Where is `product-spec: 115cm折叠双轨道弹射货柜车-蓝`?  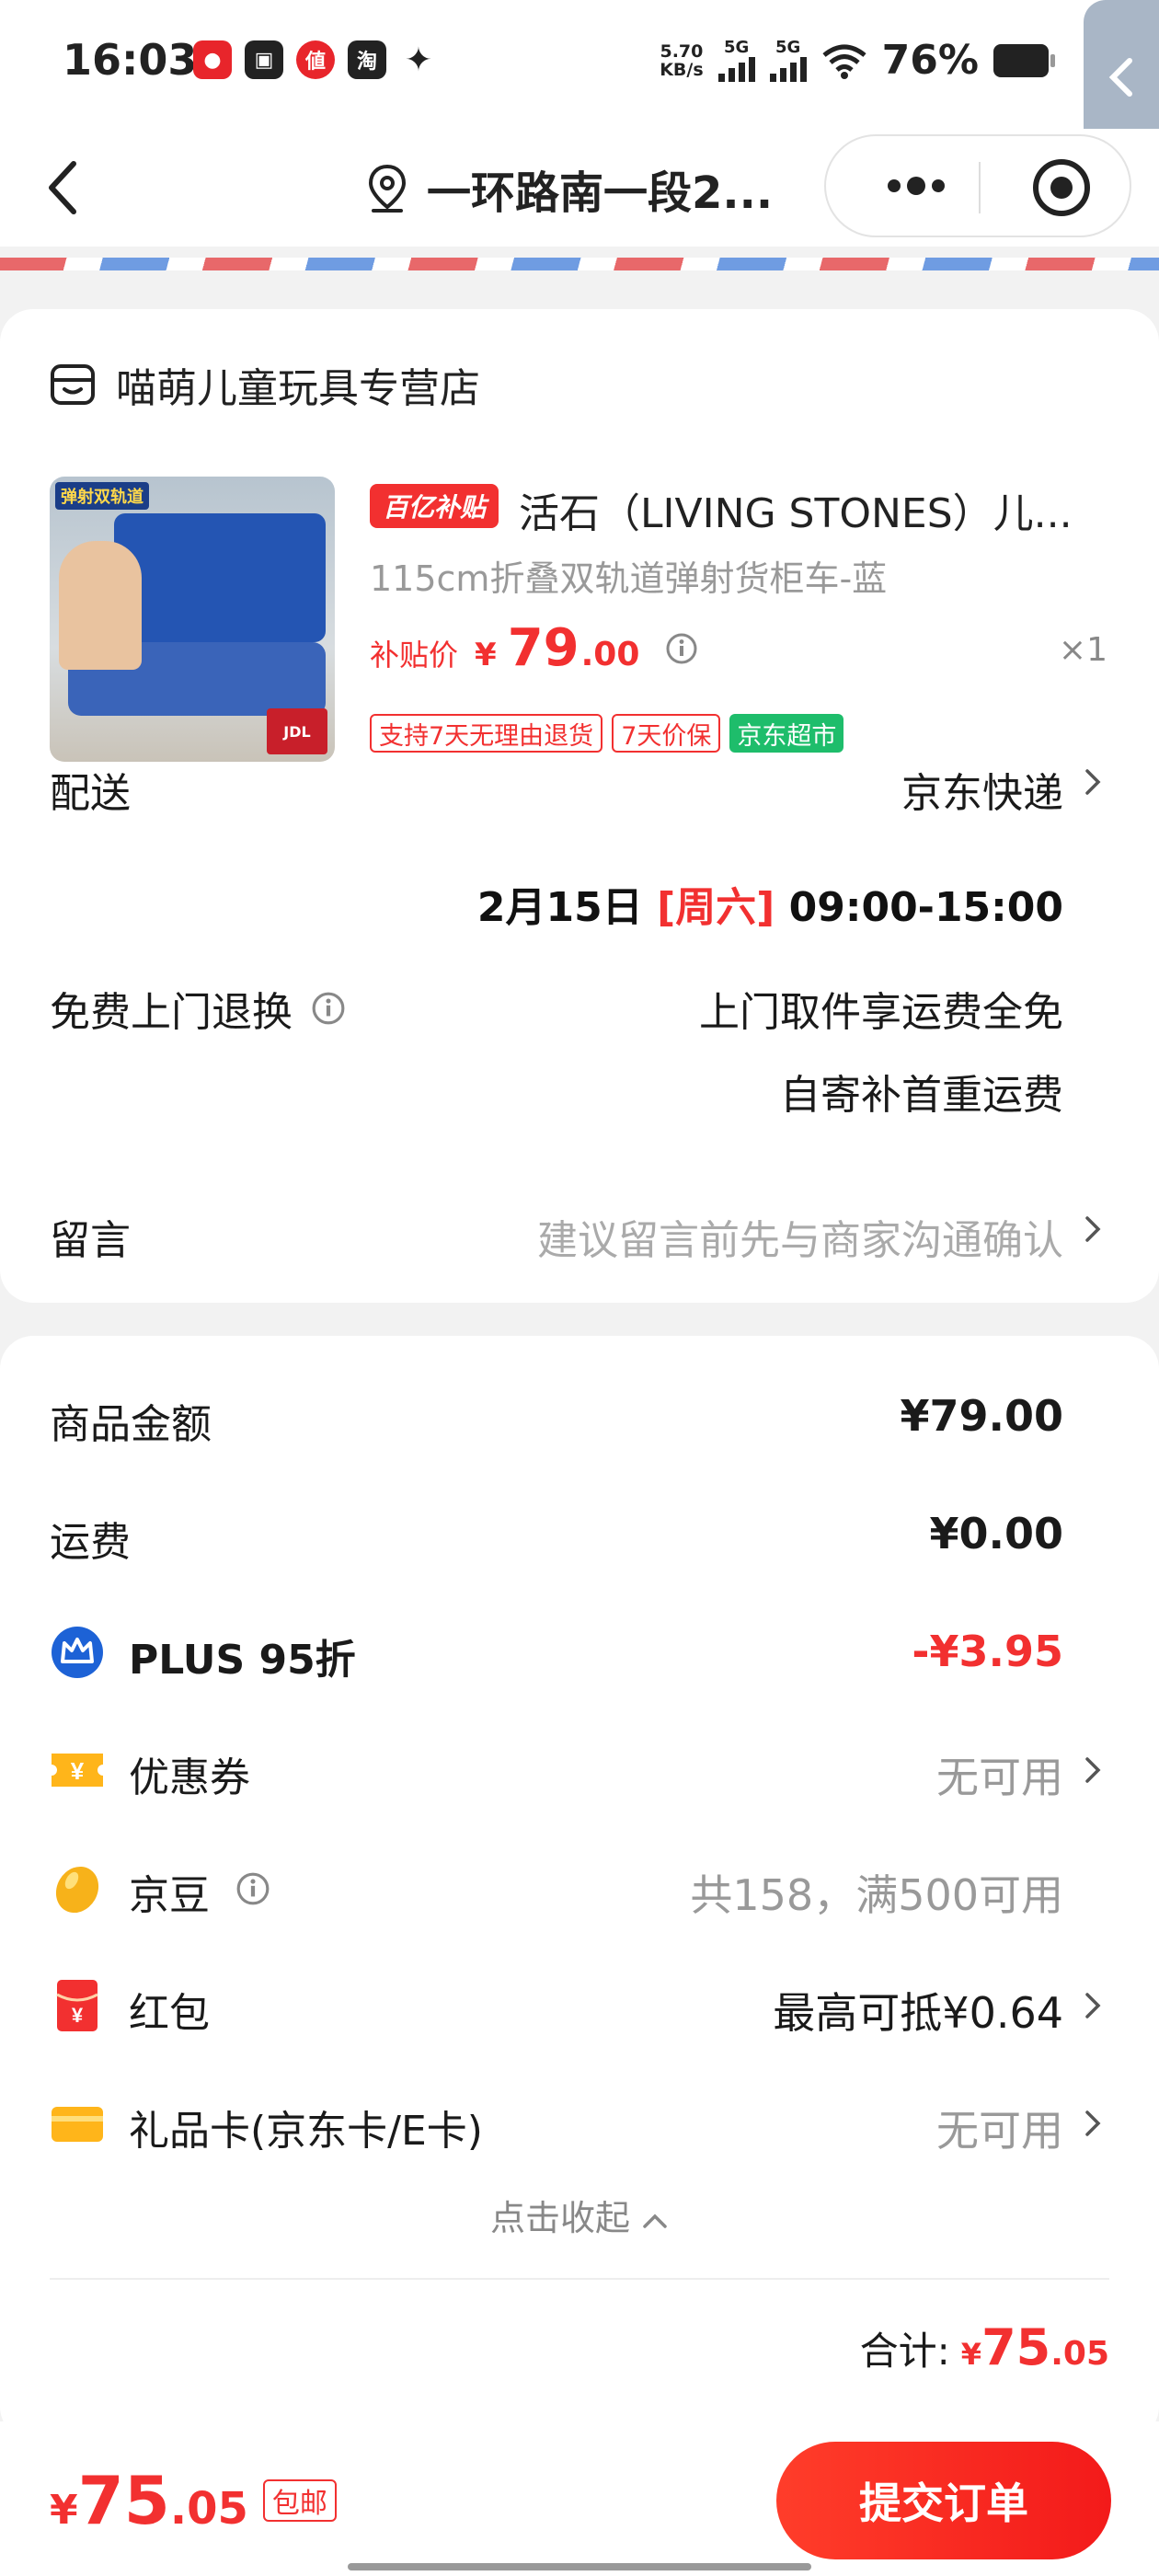
product-spec: 115cm折叠双轨道弹射货柜车-蓝 is located at coordinates (629, 578).